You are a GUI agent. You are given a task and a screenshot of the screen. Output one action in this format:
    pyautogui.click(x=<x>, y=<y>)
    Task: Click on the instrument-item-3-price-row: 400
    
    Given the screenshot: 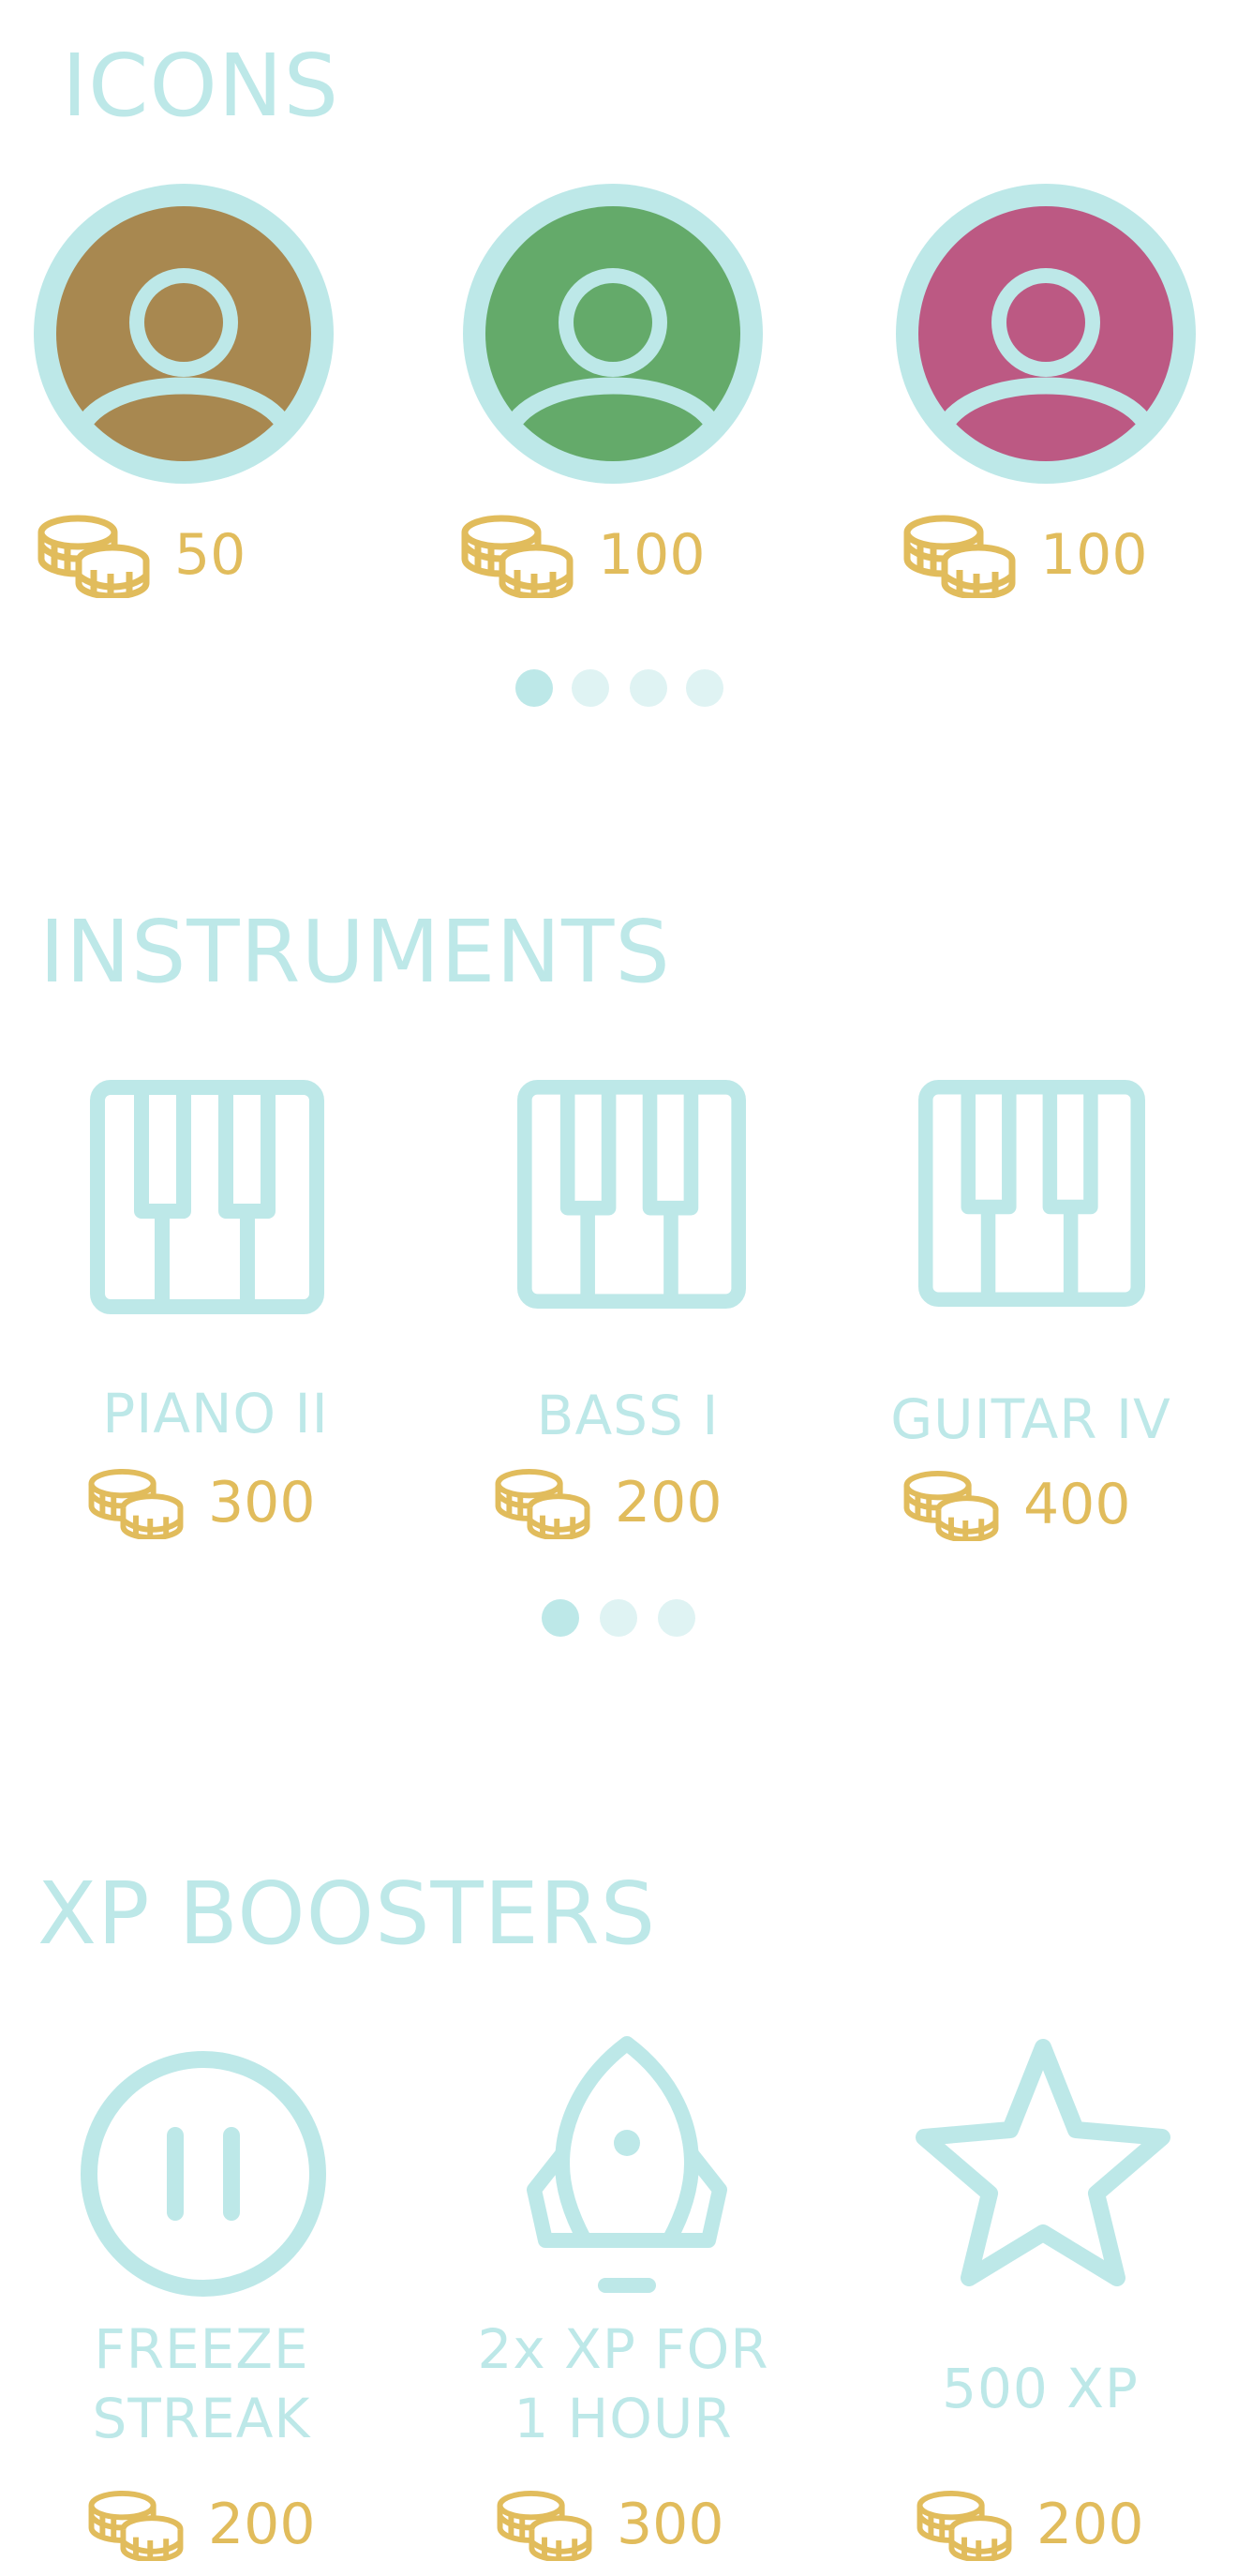 What is the action you would take?
    pyautogui.click(x=1016, y=1505)
    